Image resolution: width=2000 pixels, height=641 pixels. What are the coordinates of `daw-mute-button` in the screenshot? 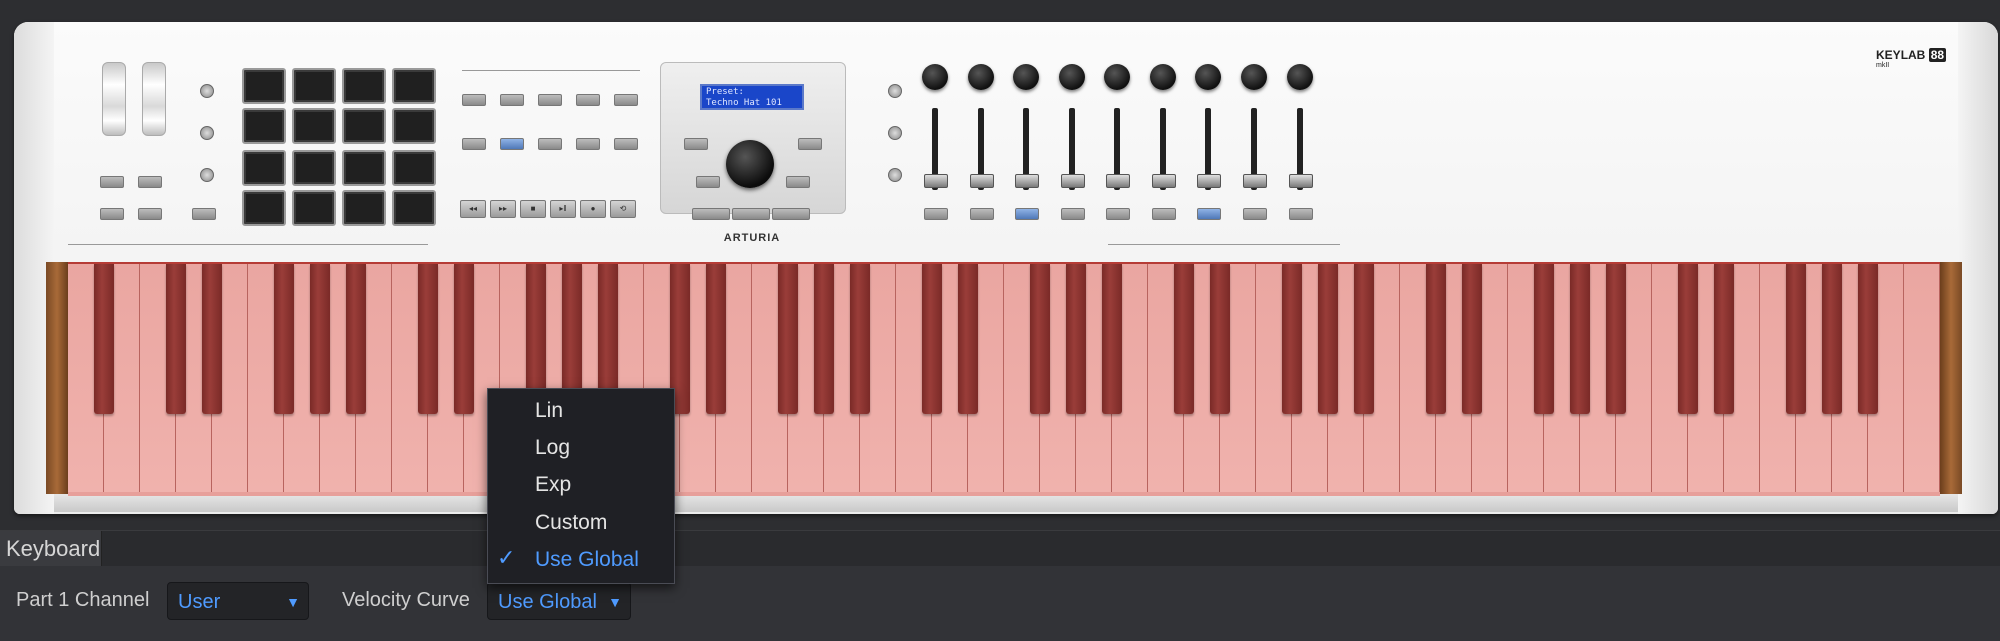 It's located at (512, 100).